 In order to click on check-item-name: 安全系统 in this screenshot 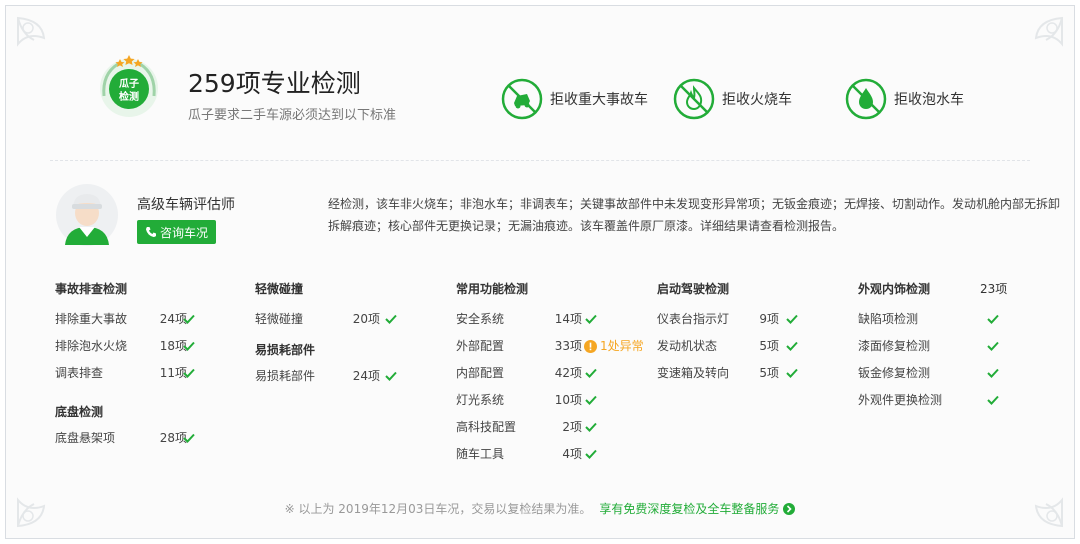, I will do `click(480, 319)`.